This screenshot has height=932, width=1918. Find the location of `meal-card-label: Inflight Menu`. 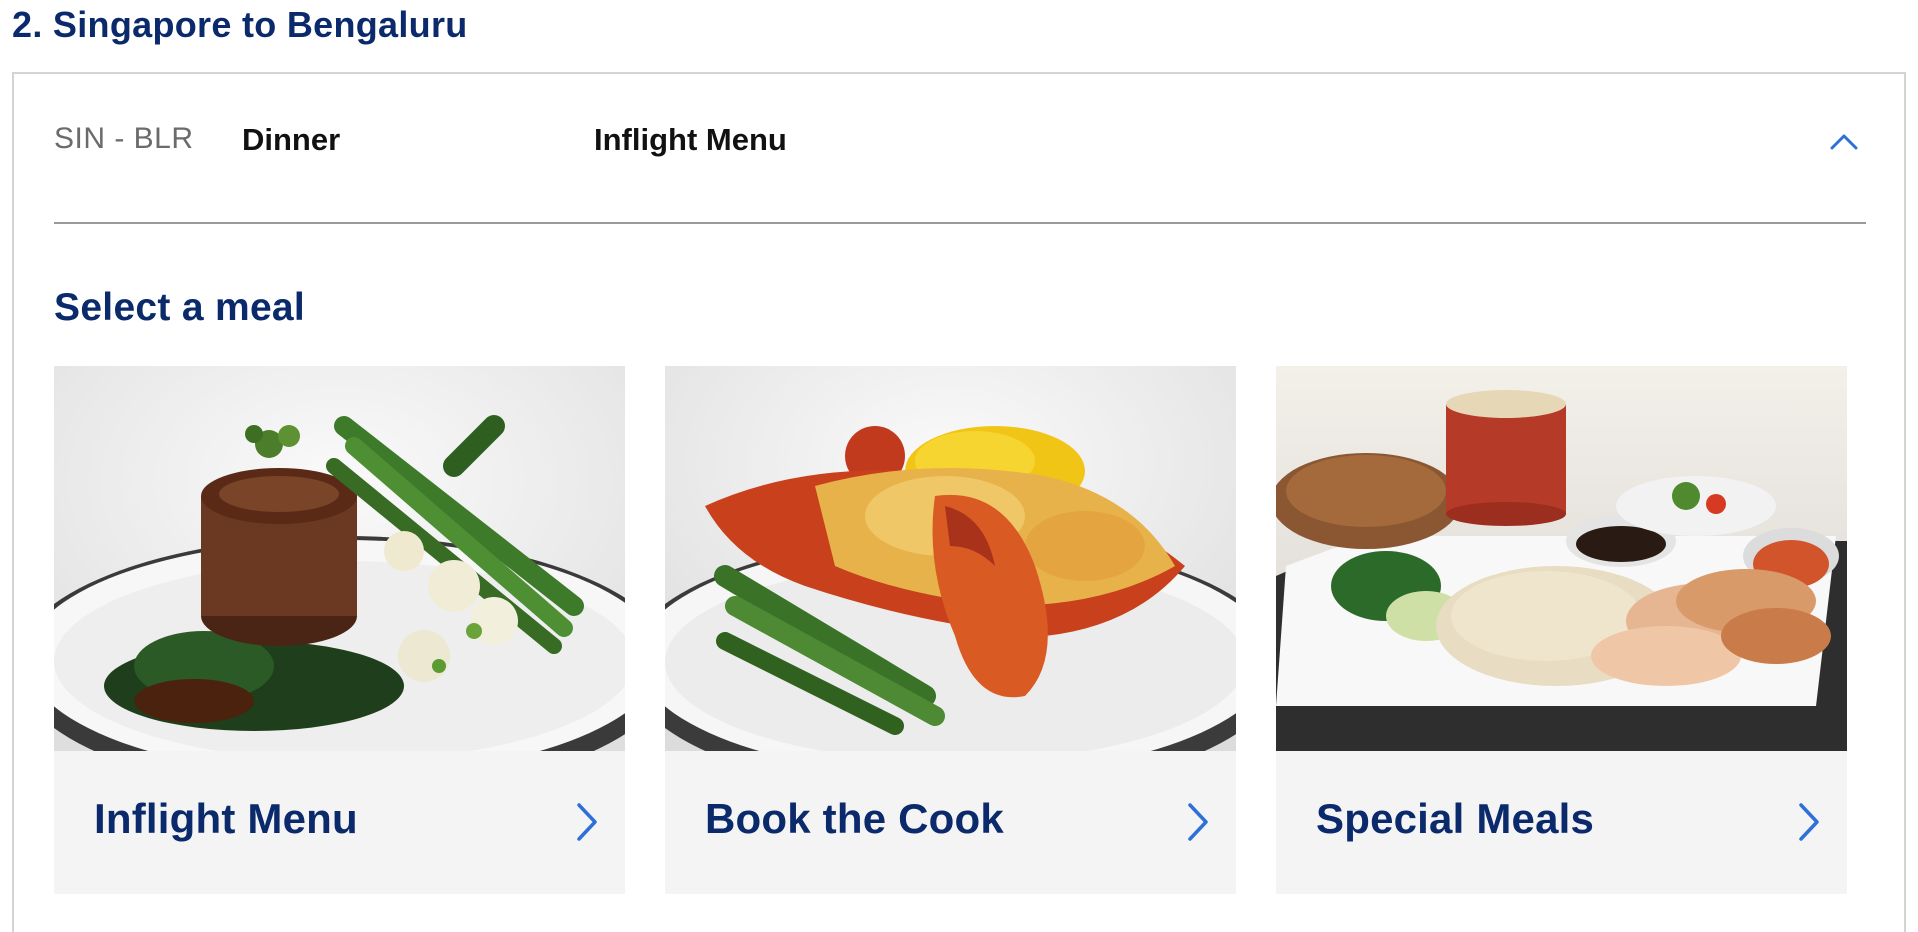

meal-card-label: Inflight Menu is located at coordinates (226, 818).